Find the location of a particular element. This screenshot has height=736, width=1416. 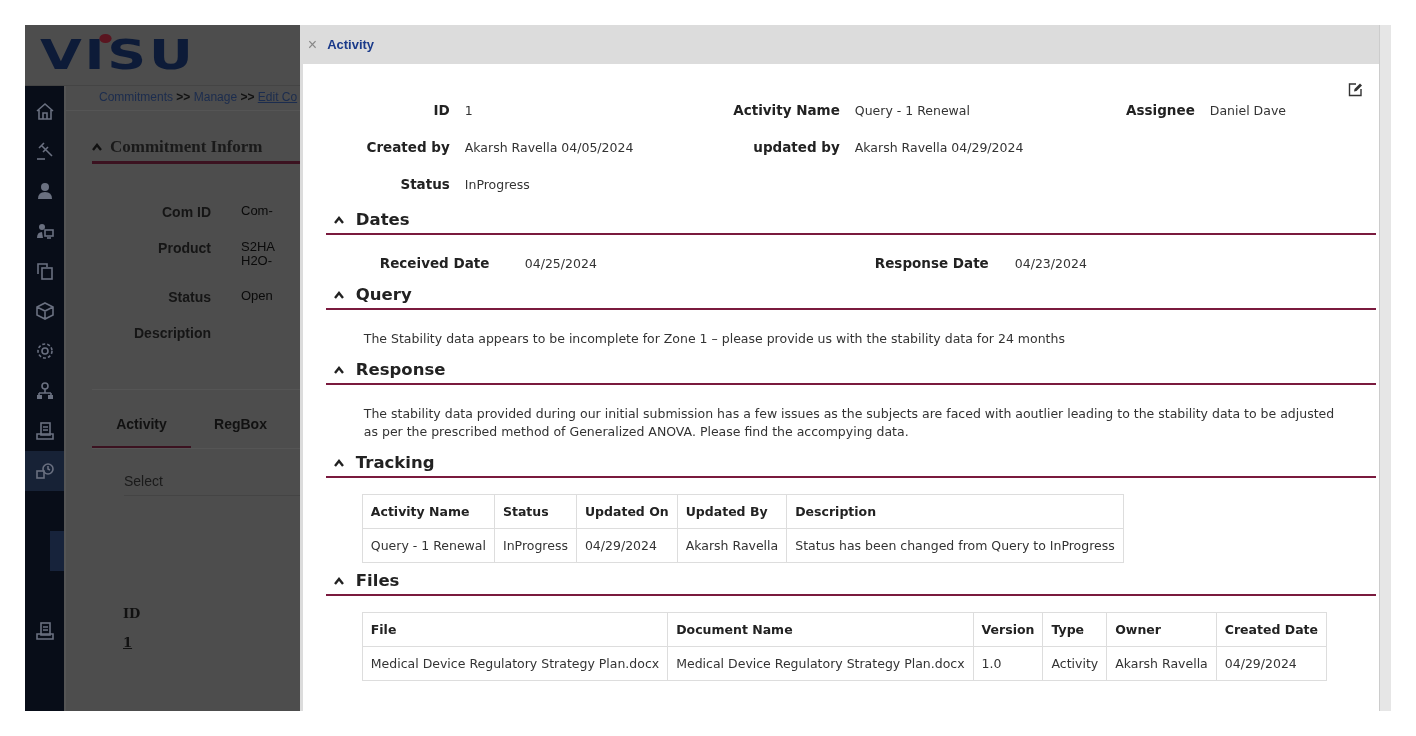

table-cell: InProgress is located at coordinates (535, 545).